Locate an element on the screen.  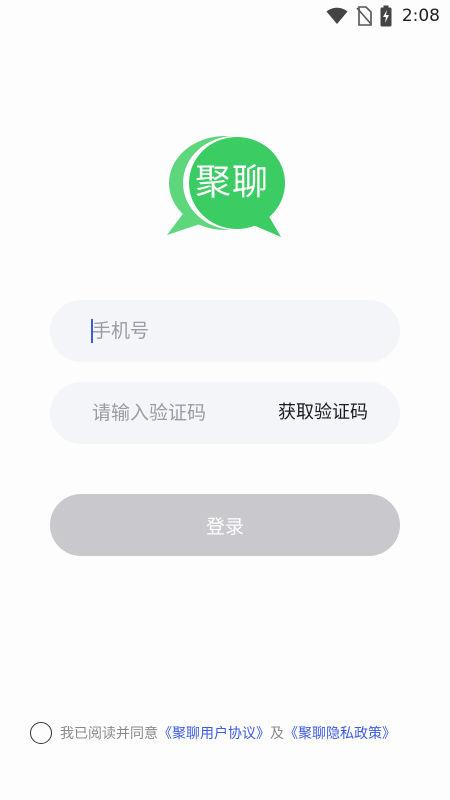
logo-text: 聚聊 is located at coordinates (232, 182).